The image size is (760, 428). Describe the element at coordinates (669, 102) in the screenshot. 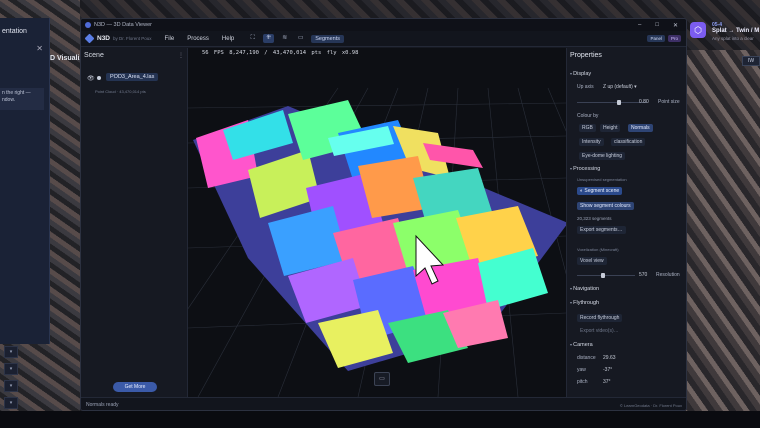

I see `point-size-label: Point size` at that location.